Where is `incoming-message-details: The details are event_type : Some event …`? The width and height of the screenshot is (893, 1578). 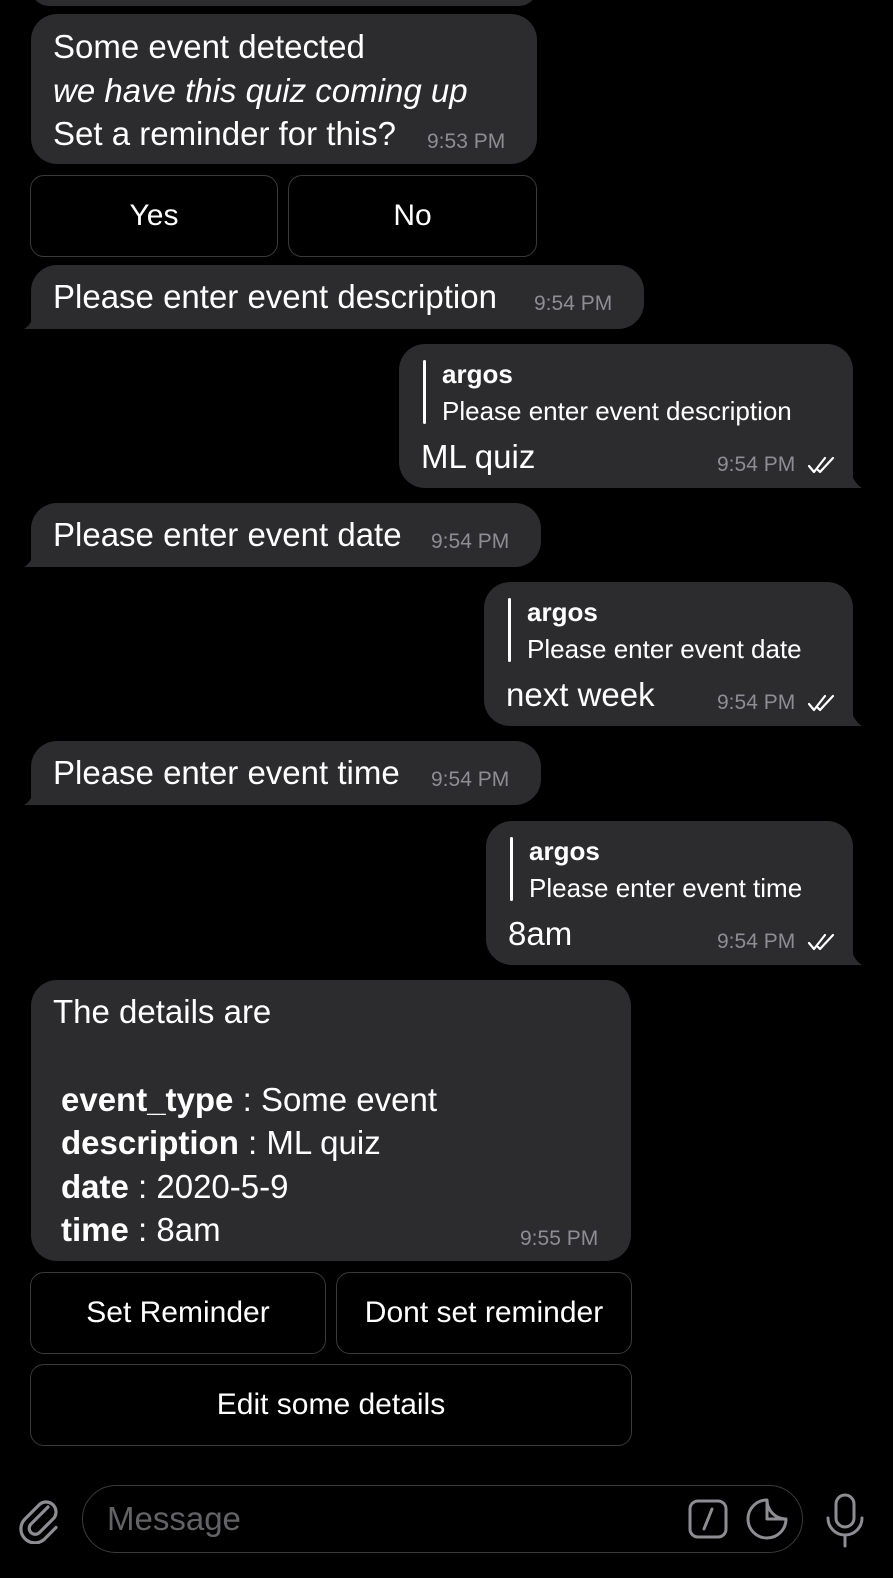
incoming-message-details: The details are event_type : Some event … is located at coordinates (331, 1120).